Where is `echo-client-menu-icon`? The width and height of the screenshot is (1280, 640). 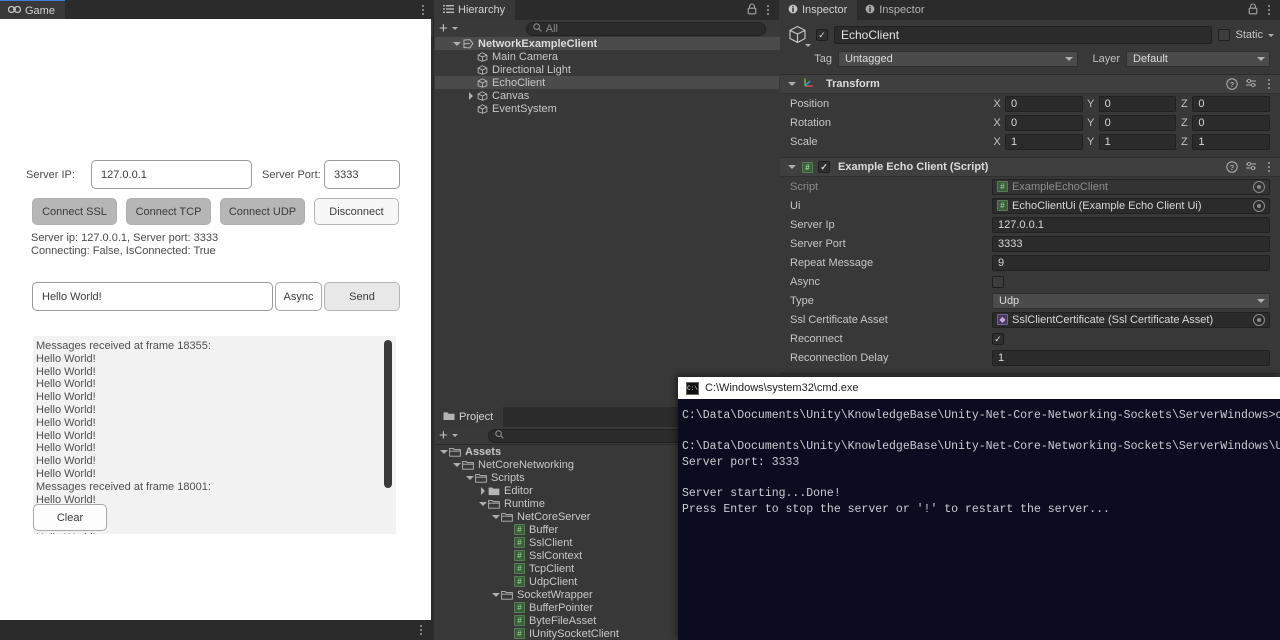 echo-client-menu-icon is located at coordinates (1269, 167).